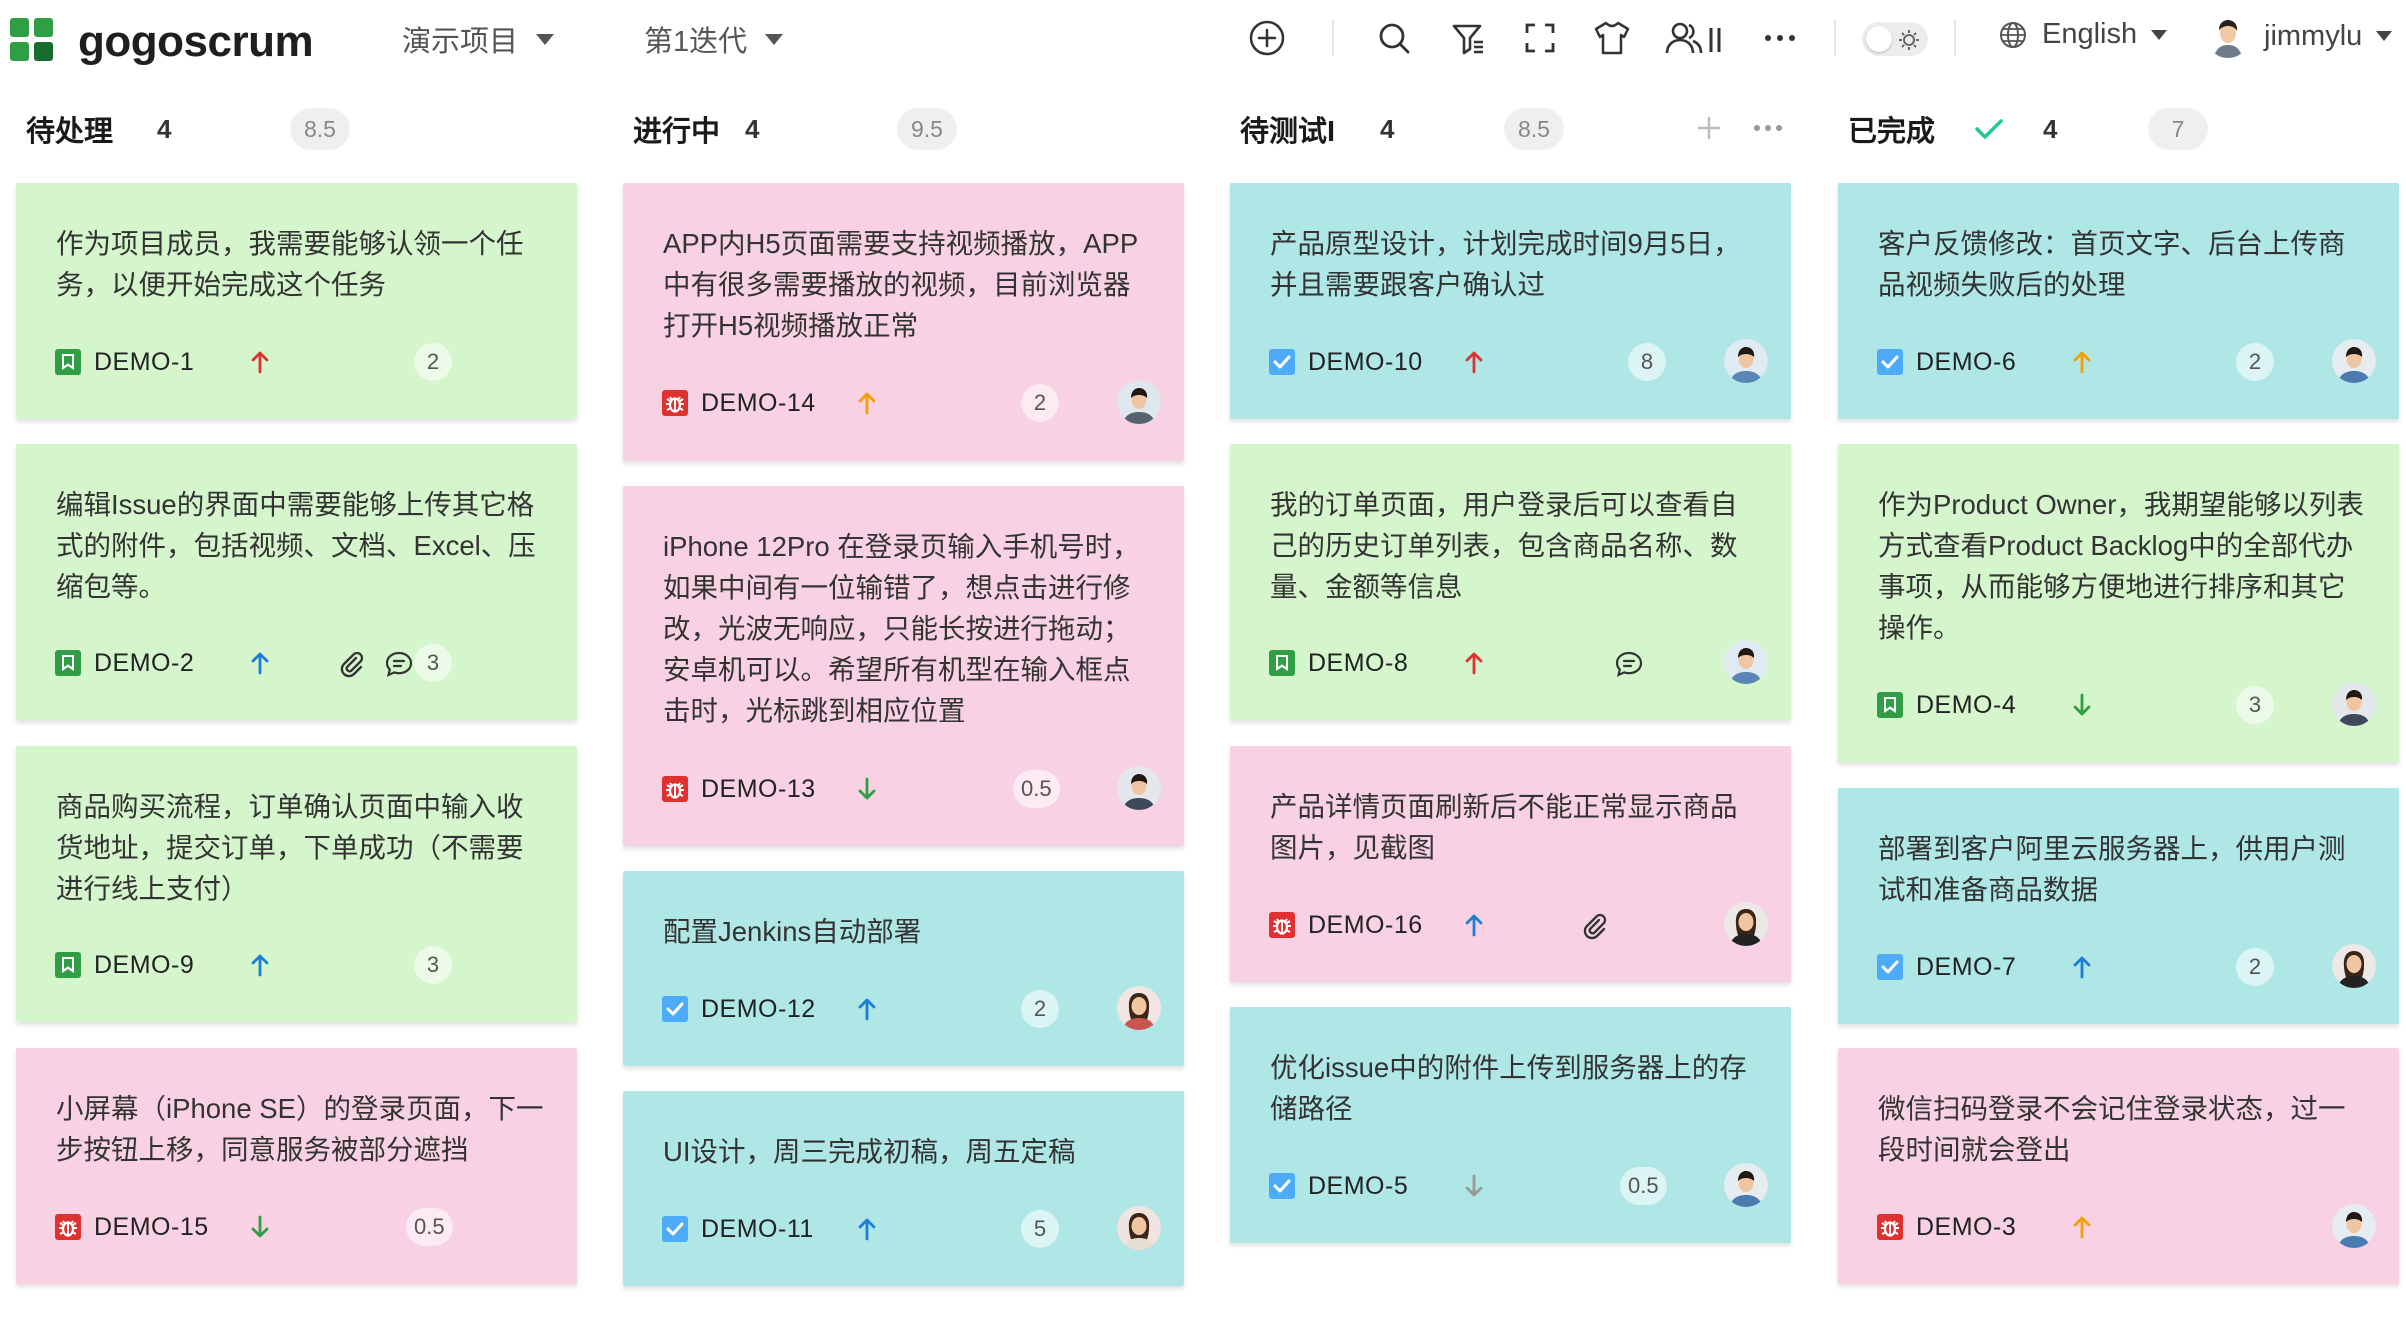 The width and height of the screenshot is (2406, 1320). Describe the element at coordinates (1895, 39) in the screenshot. I see `dark-mode-toggle` at that location.